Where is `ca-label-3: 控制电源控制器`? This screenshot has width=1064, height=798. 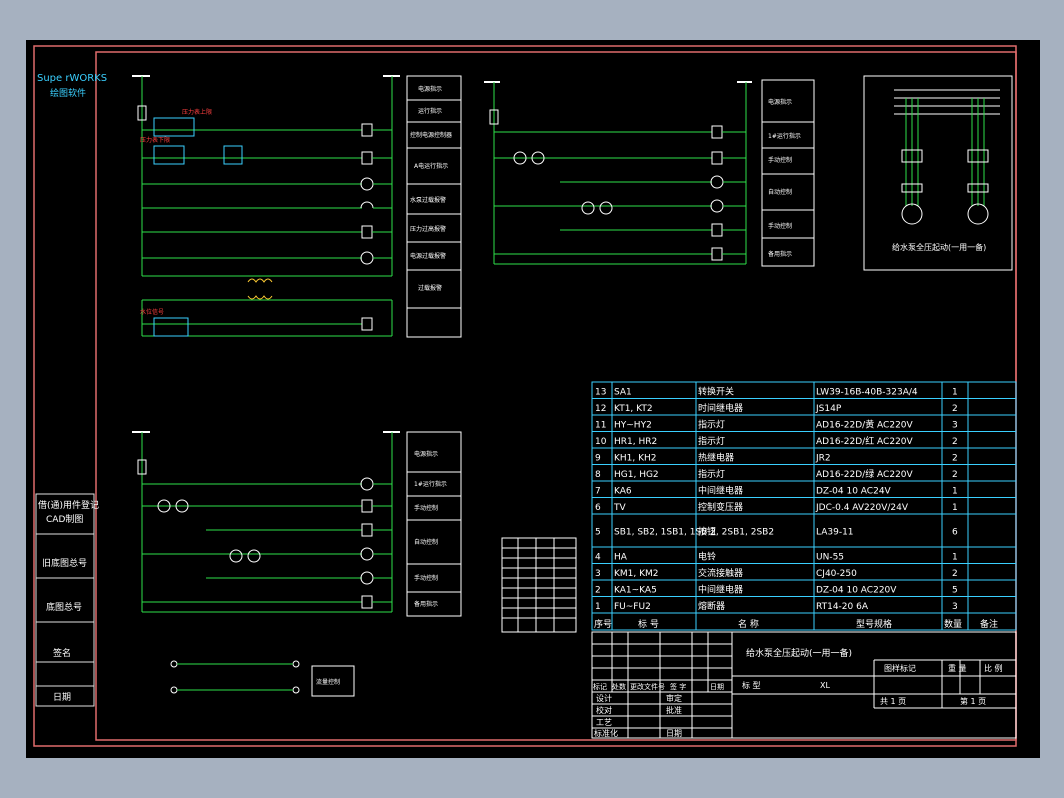
ca-label-3: 控制电源控制器 is located at coordinates (431, 135).